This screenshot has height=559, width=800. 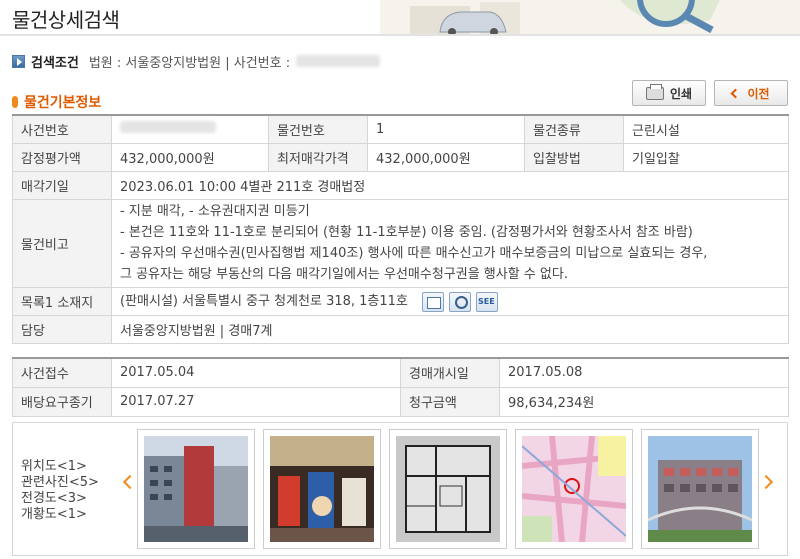 I want to click on remarks-label: 물건비고, so click(x=62, y=243).